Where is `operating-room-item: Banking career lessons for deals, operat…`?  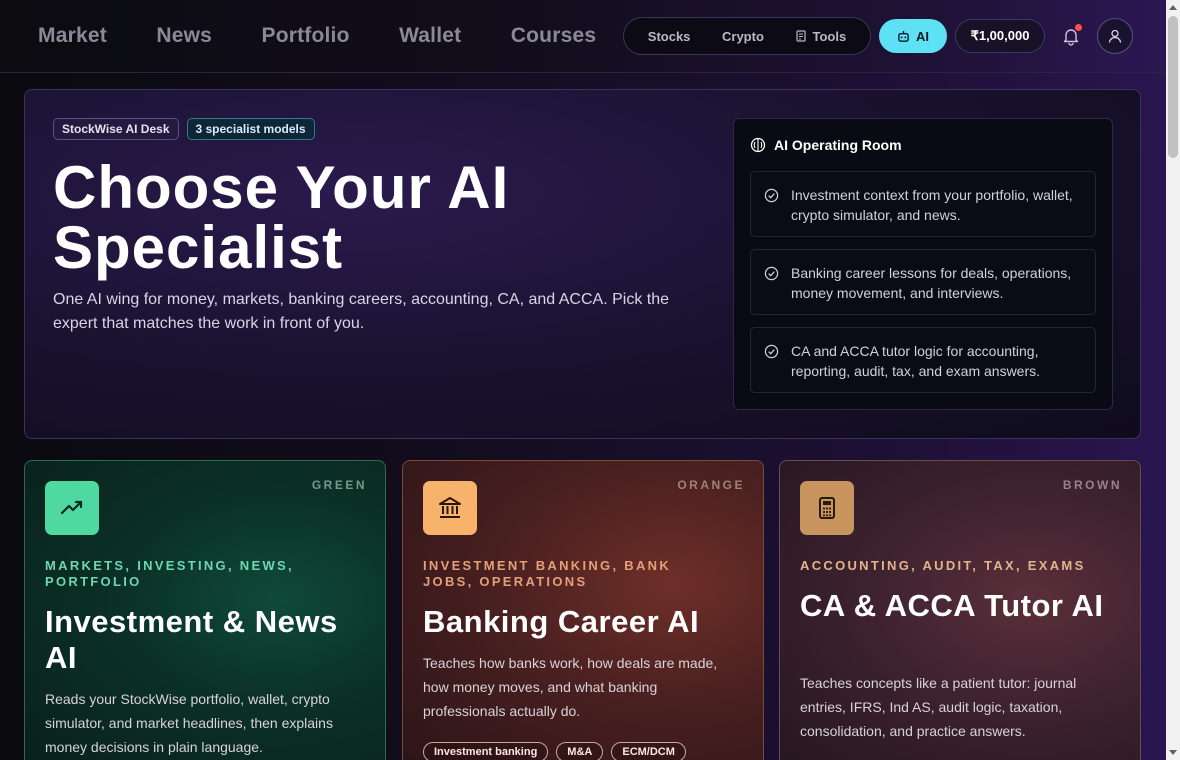
operating-room-item: Banking career lessons for deals, operat… is located at coordinates (923, 282).